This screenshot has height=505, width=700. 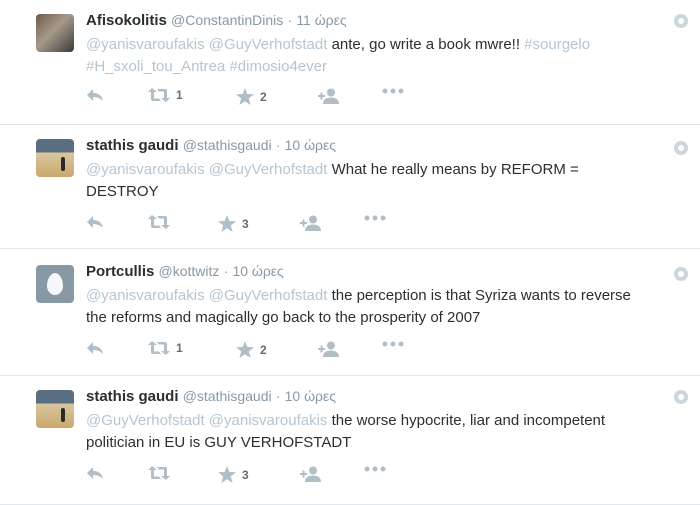 What do you see at coordinates (227, 20) in the screenshot?
I see `author-handle: @ConstantinDinis` at bounding box center [227, 20].